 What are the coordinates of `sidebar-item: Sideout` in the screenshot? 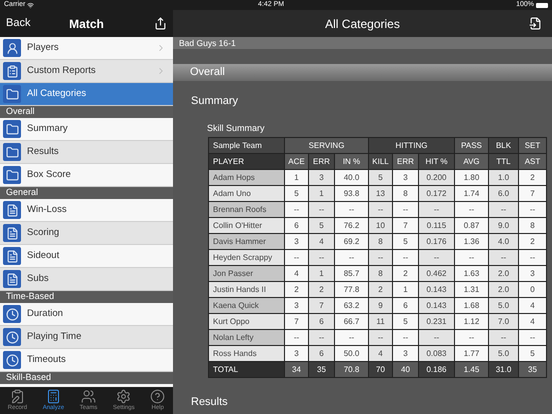 It's located at (86, 256).